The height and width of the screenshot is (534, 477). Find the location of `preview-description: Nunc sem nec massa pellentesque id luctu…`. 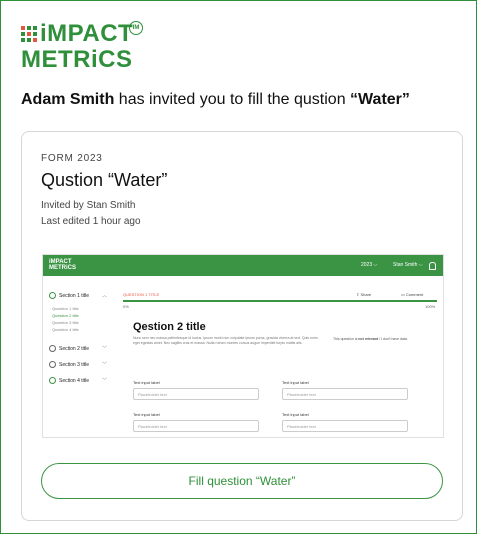

preview-description: Nunc sem nec massa pellentesque id luctu… is located at coordinates (225, 340).